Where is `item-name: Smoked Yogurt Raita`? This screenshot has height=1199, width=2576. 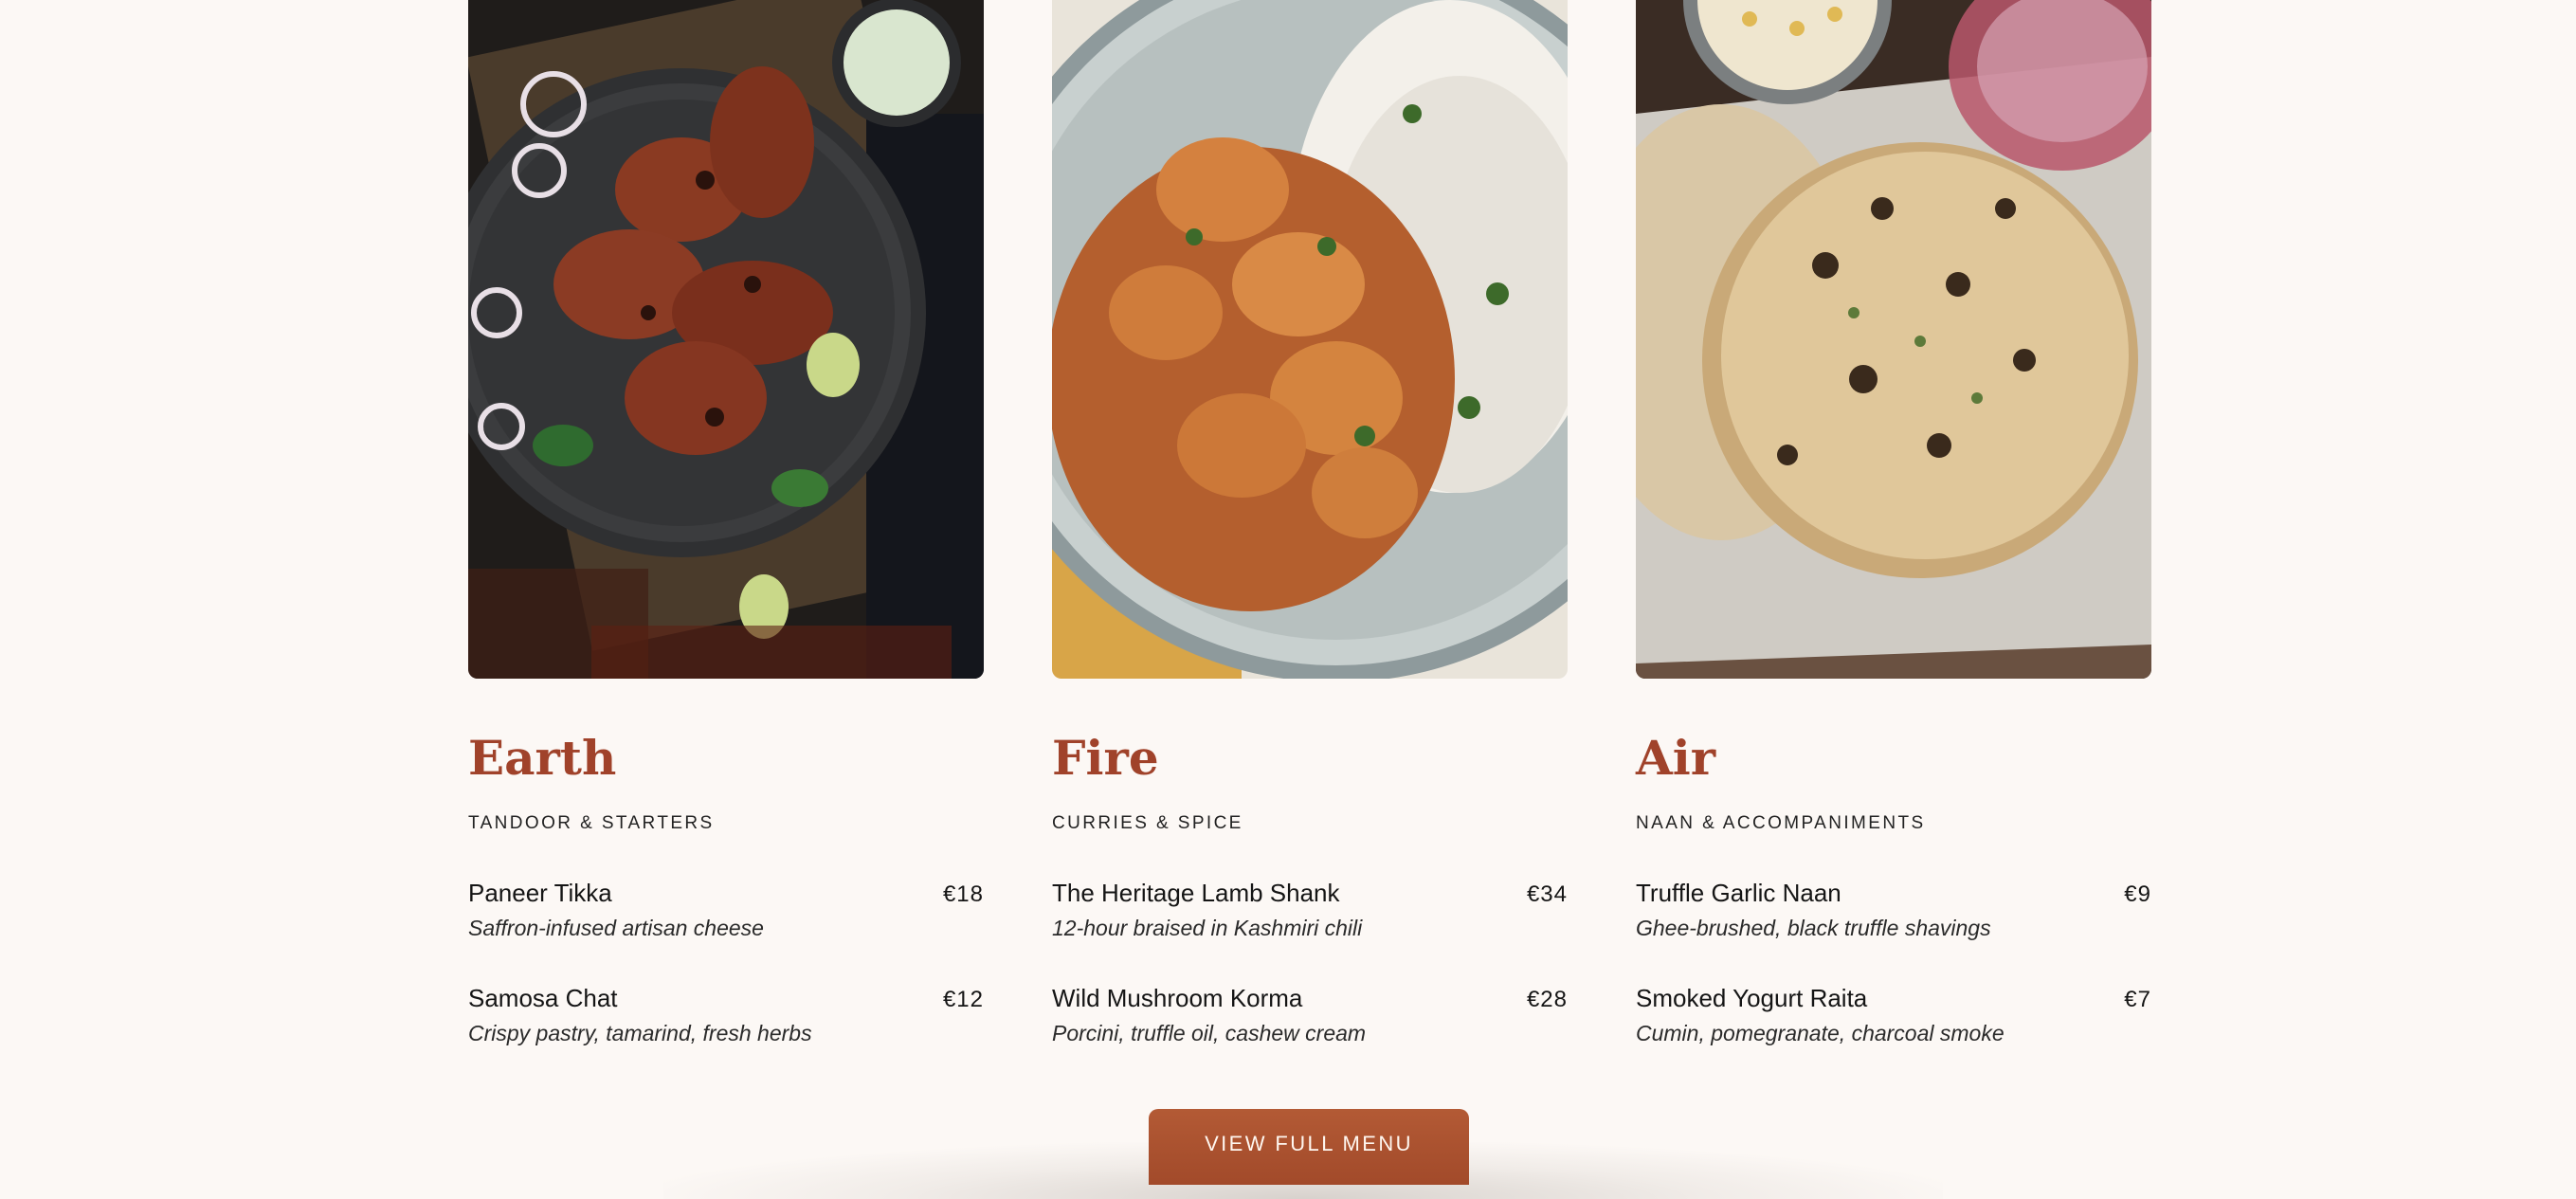
item-name: Smoked Yogurt Raita is located at coordinates (1752, 998).